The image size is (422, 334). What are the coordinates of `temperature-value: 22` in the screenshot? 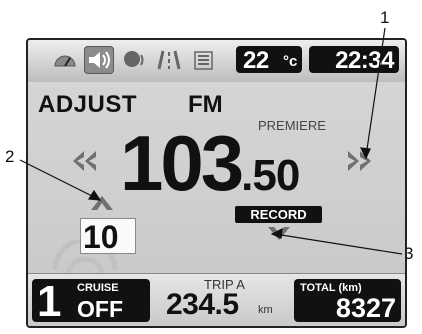 It's located at (256, 60).